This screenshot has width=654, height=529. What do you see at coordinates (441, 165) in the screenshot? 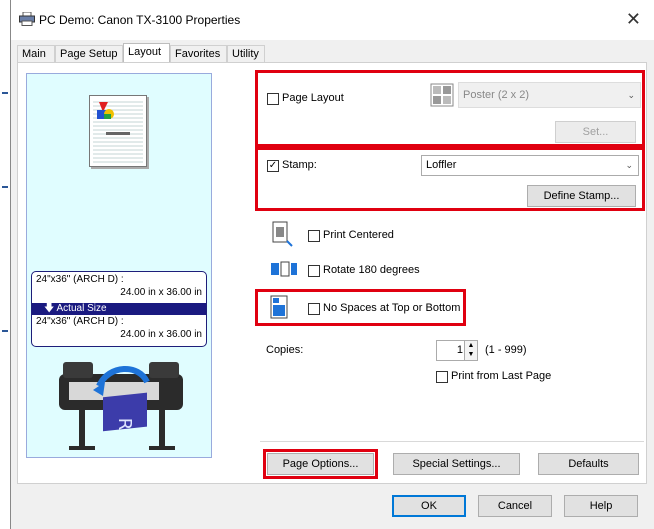
I see `stamp-value: Loffler` at bounding box center [441, 165].